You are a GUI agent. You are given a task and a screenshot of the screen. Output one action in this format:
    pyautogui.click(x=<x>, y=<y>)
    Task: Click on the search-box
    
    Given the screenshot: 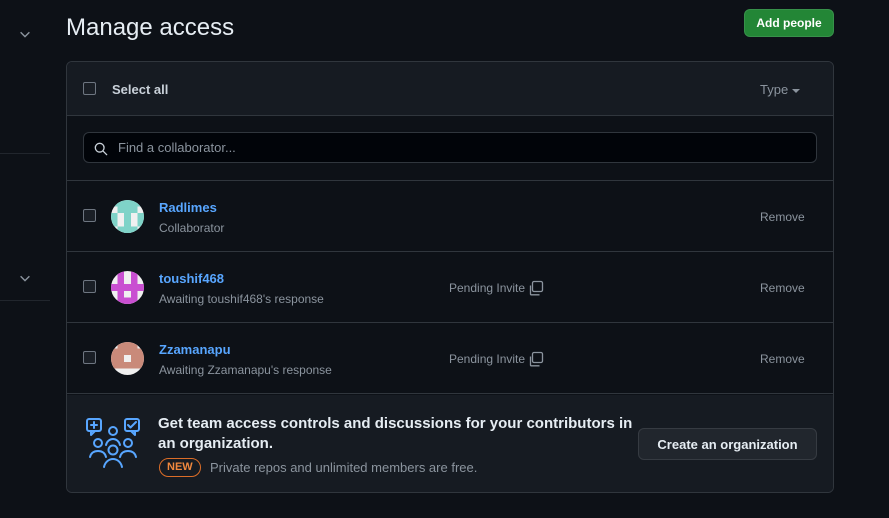 What is the action you would take?
    pyautogui.click(x=450, y=147)
    